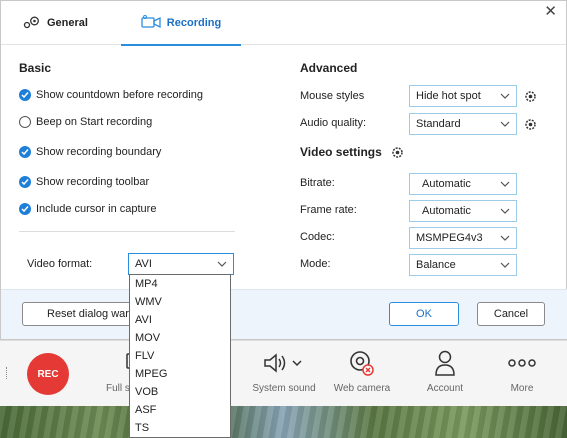  Describe the element at coordinates (48, 374) in the screenshot. I see `rec-button: REC` at that location.